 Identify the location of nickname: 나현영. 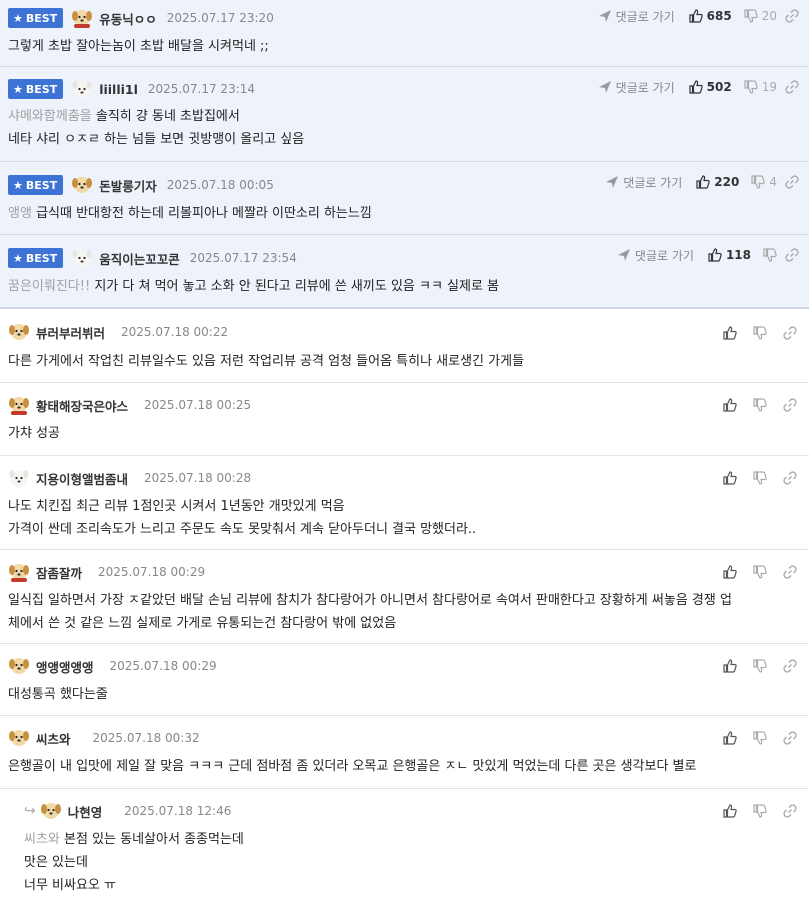
(85, 811).